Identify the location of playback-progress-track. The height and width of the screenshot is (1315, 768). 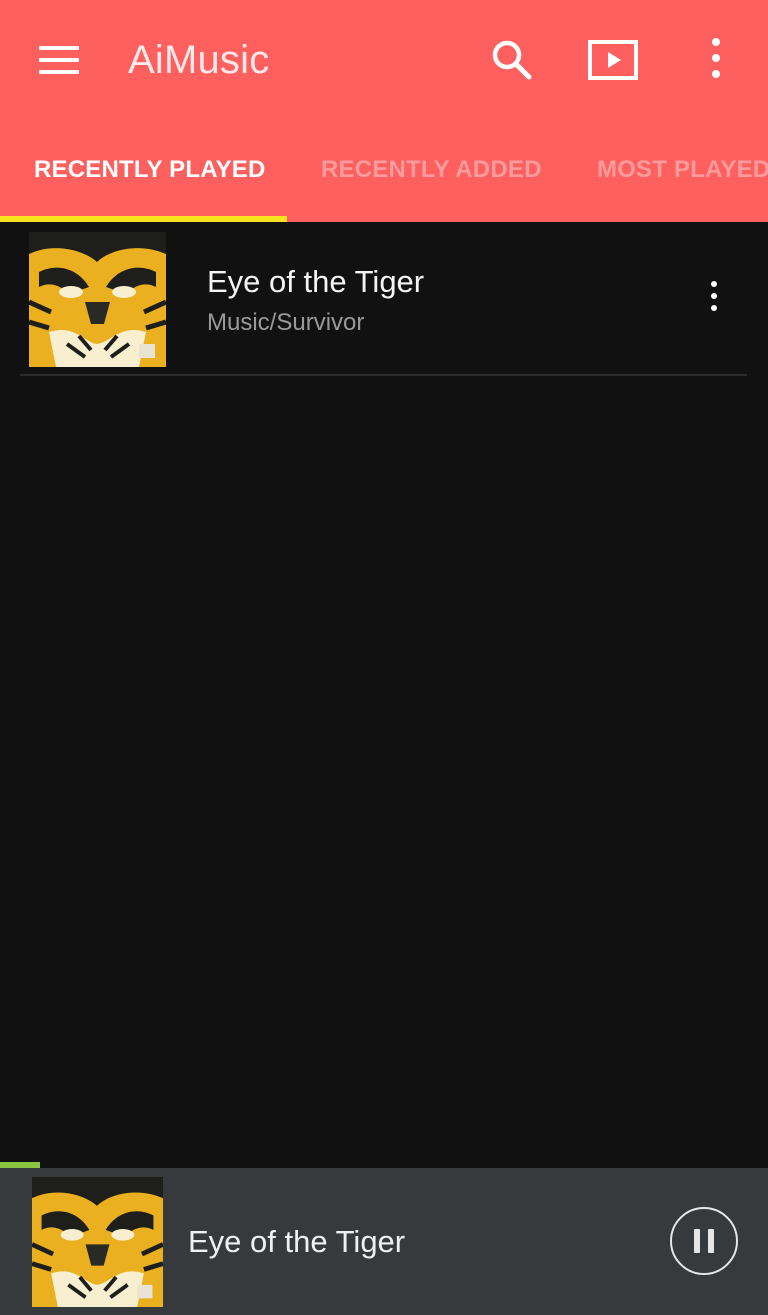
(384, 1165).